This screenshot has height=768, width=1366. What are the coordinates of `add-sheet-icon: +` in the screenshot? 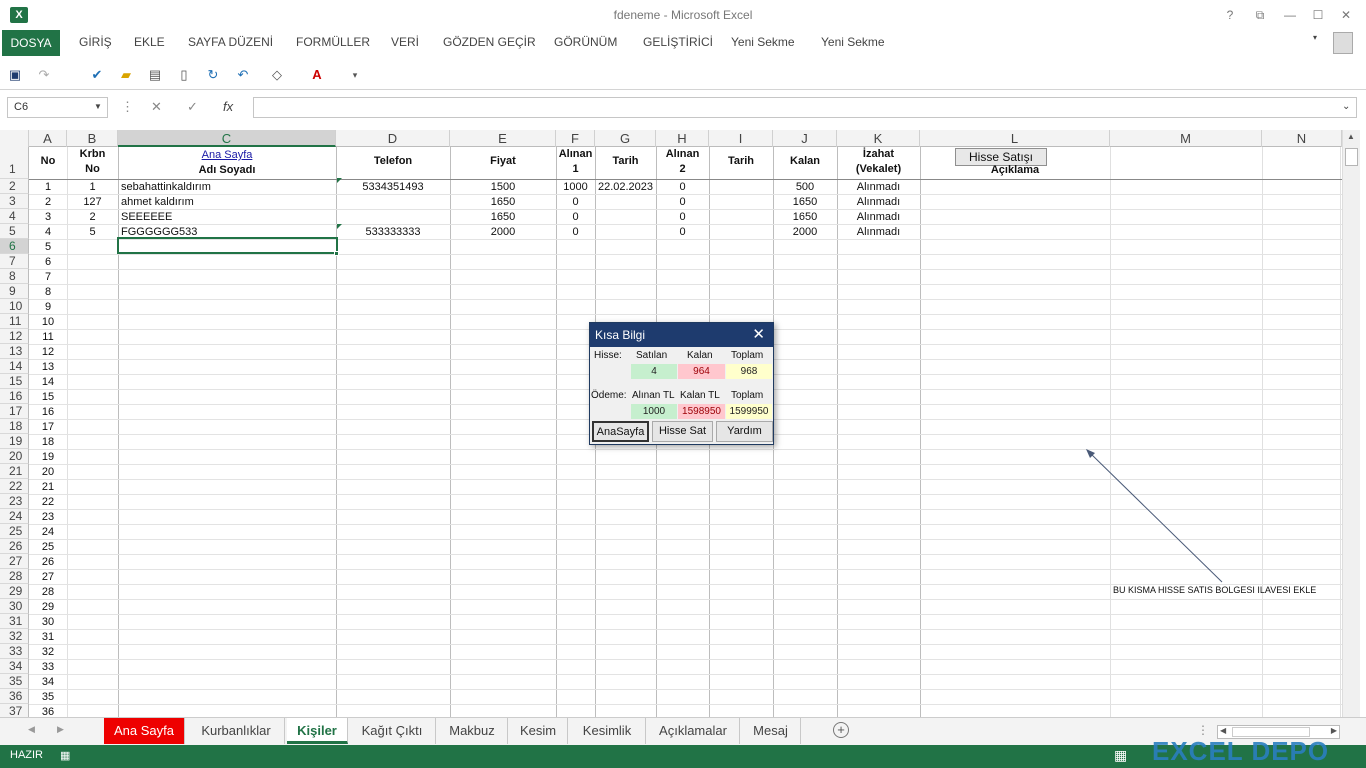 It's located at (841, 730).